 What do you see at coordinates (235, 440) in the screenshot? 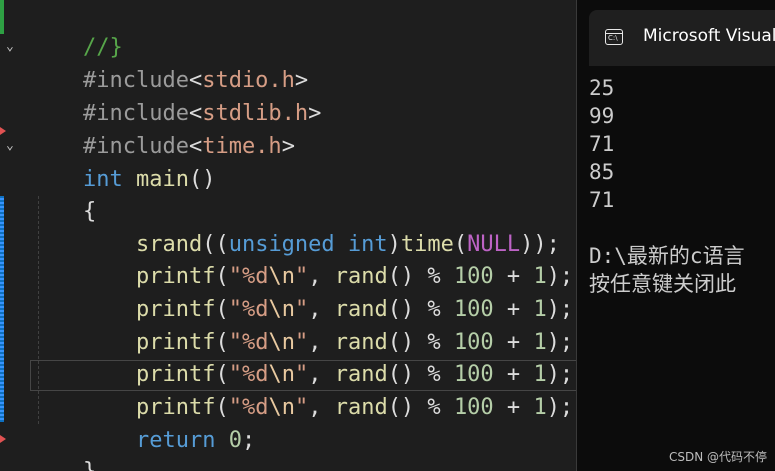
I see `number-literal: 0` at bounding box center [235, 440].